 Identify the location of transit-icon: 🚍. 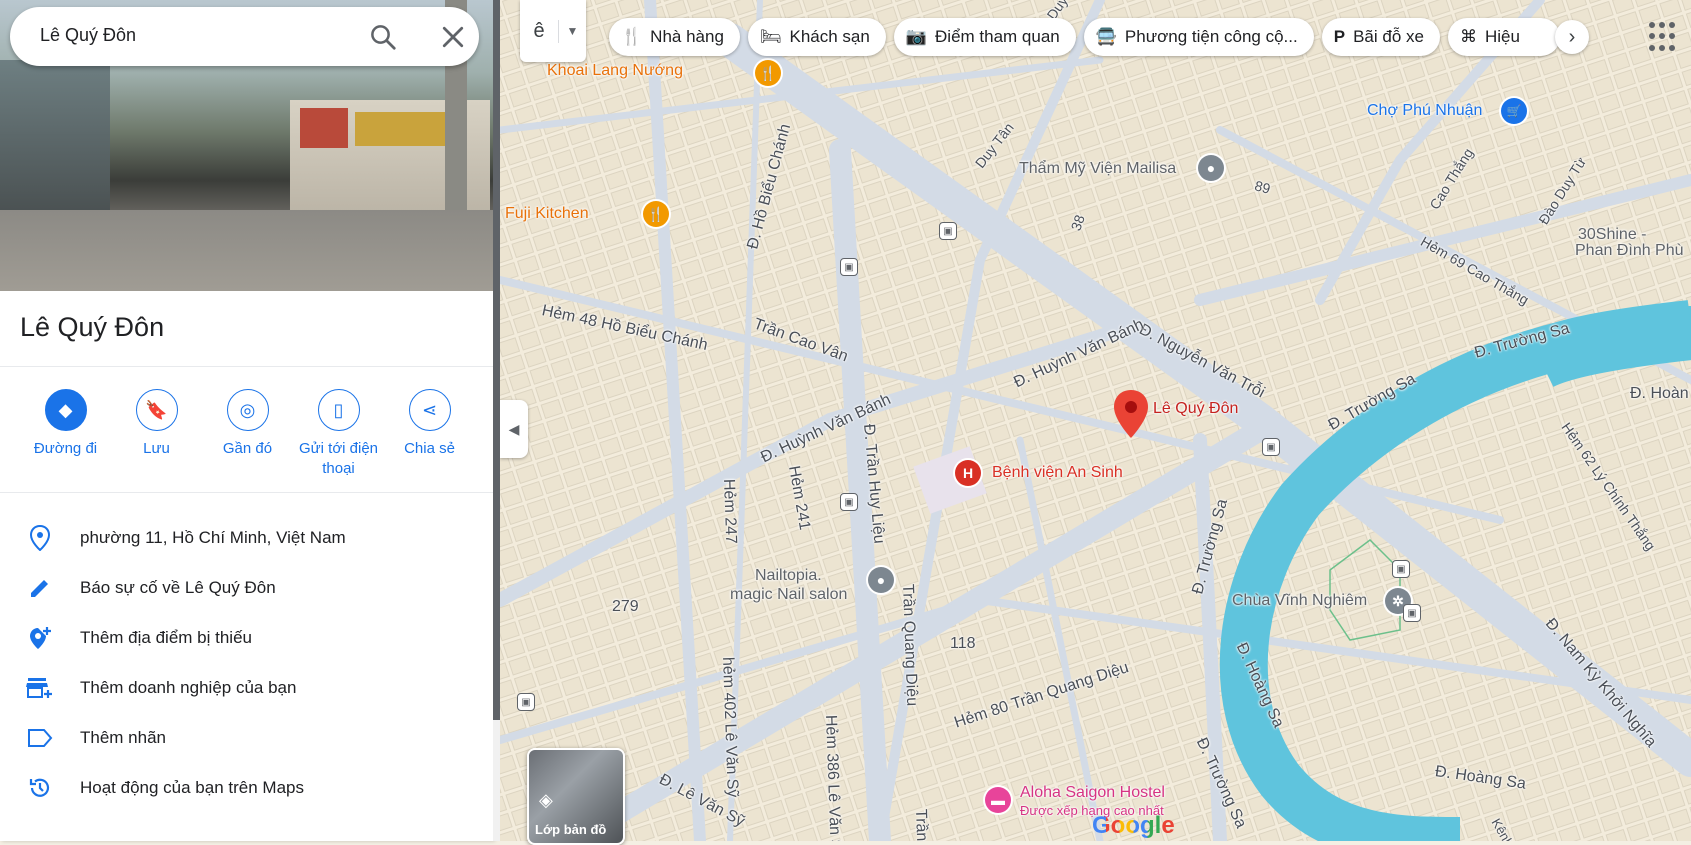
(1106, 36).